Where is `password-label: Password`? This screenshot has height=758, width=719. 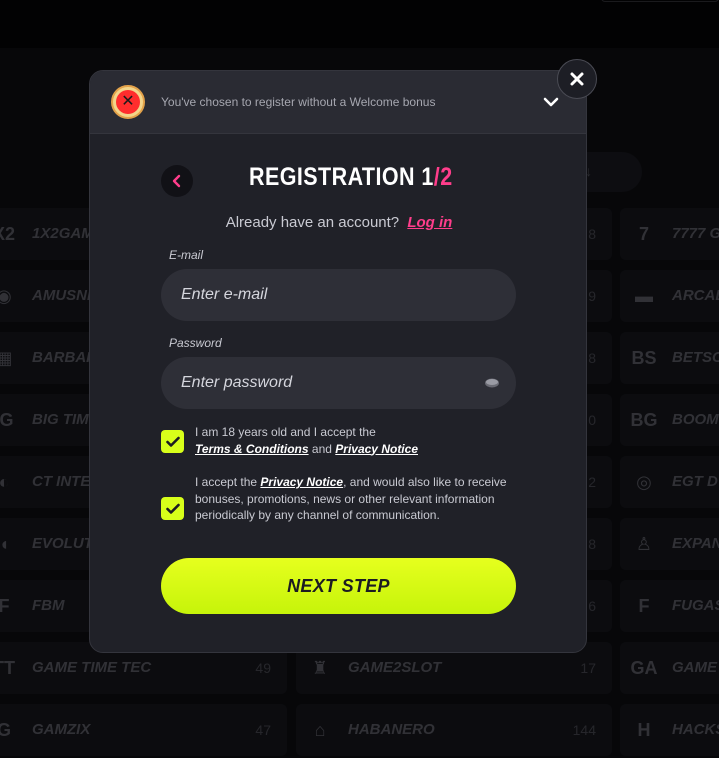
password-label: Password is located at coordinates (195, 343).